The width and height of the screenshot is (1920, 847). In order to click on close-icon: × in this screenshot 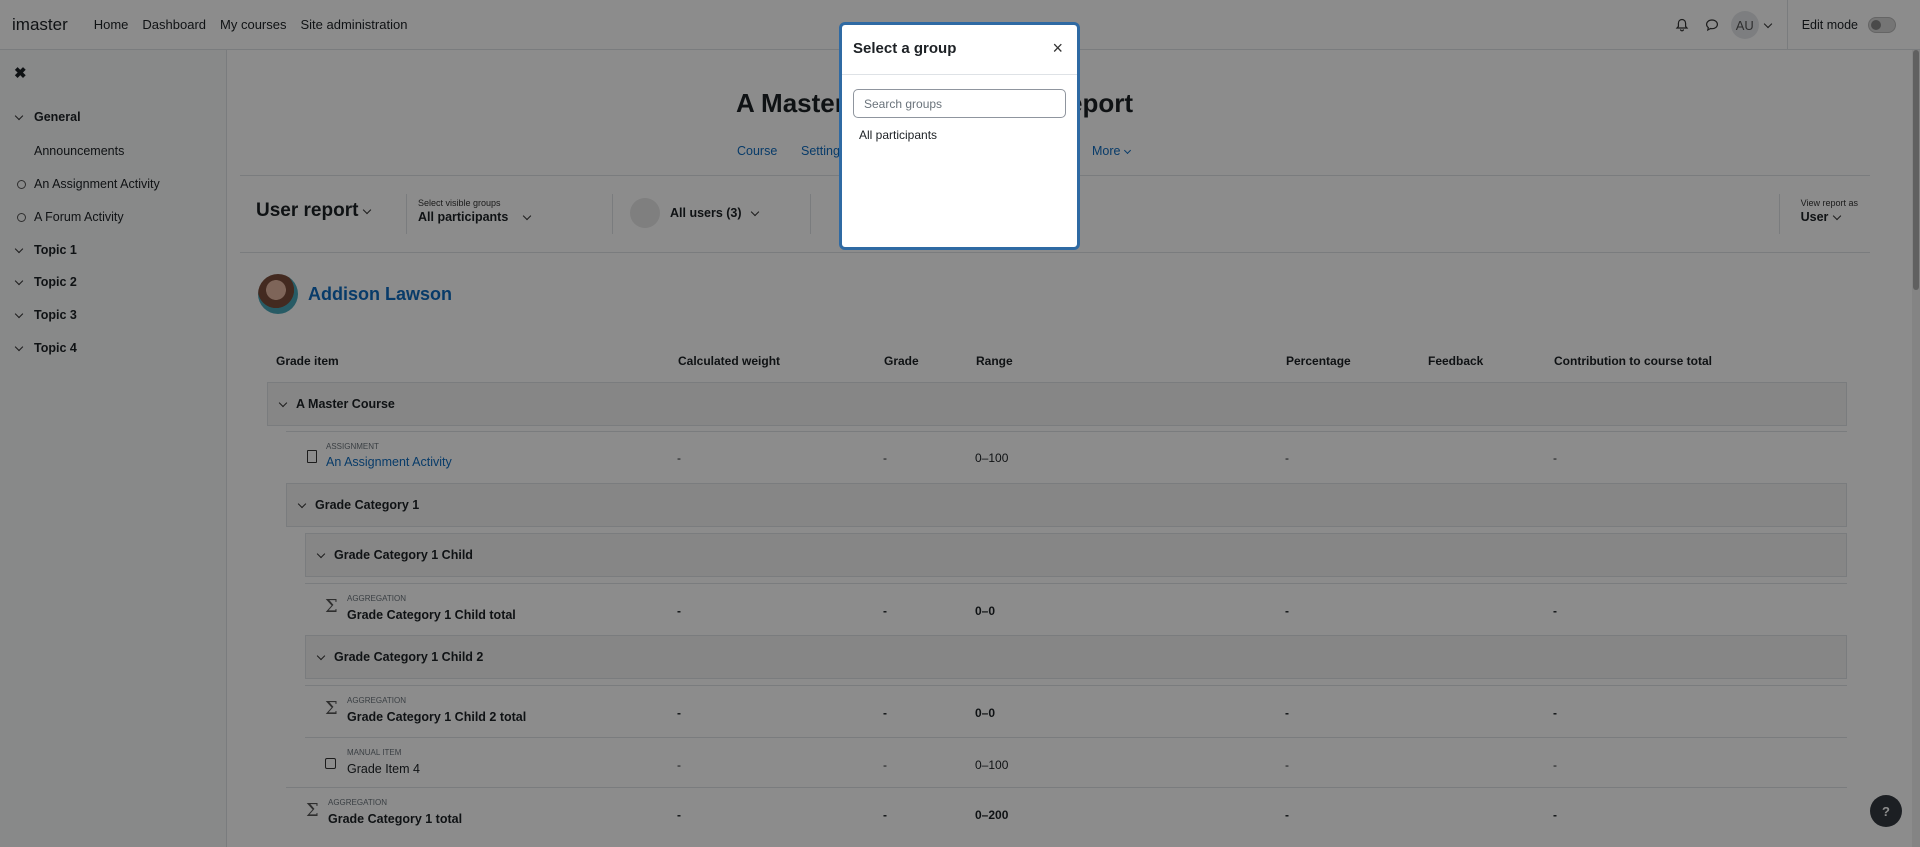, I will do `click(1057, 48)`.